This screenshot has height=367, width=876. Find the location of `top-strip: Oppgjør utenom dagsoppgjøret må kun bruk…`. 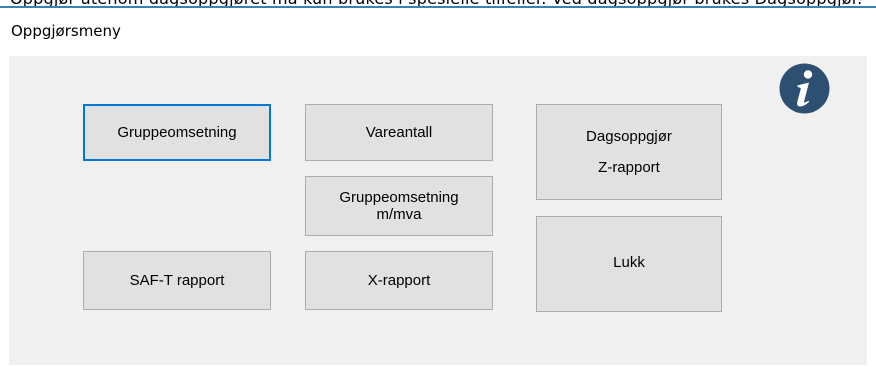

top-strip: Oppgjør utenom dagsoppgjøret må kun bruk… is located at coordinates (438, 4).